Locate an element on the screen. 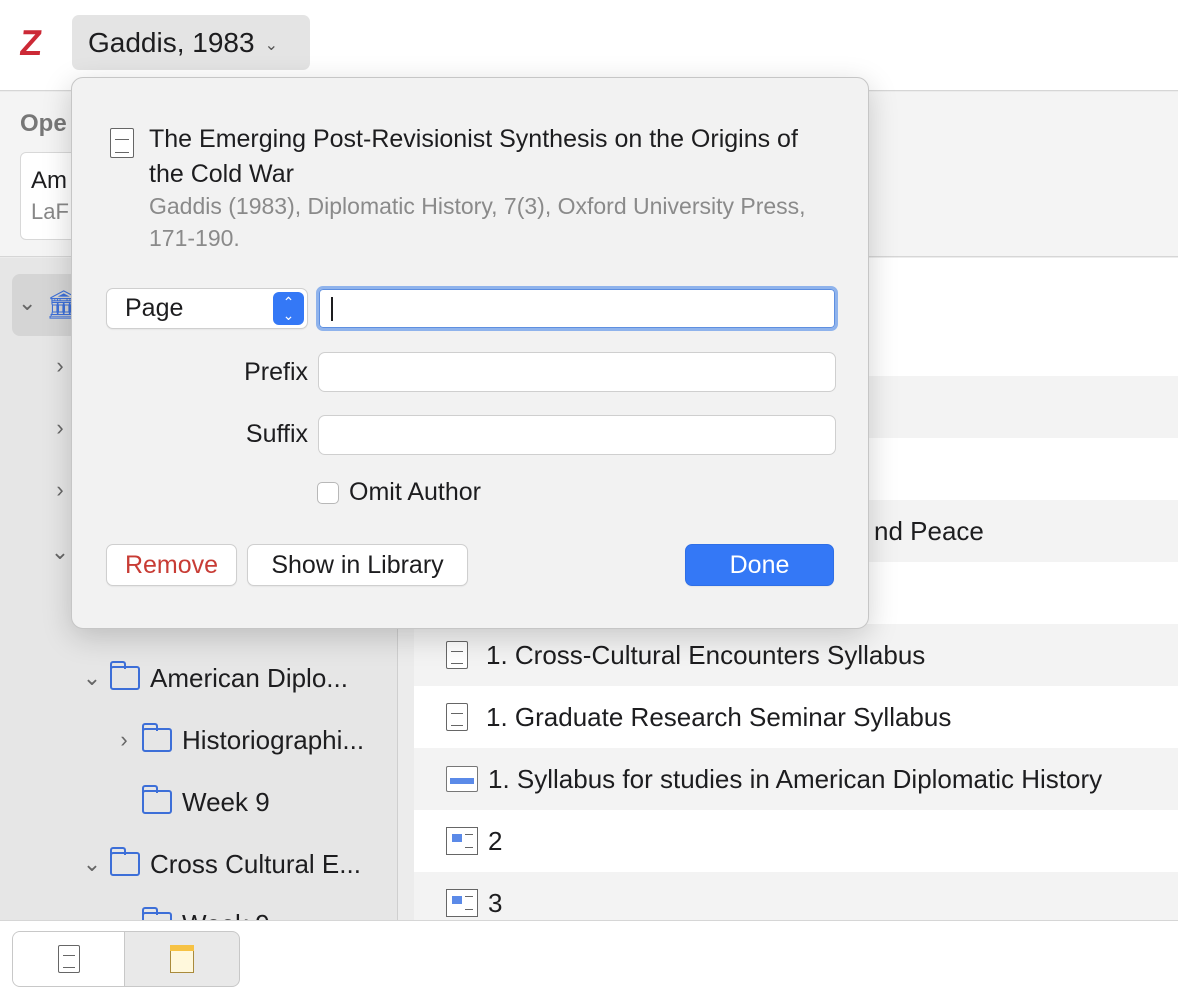  locator-type-select: Page ⌃ ⌄ is located at coordinates (207, 308).